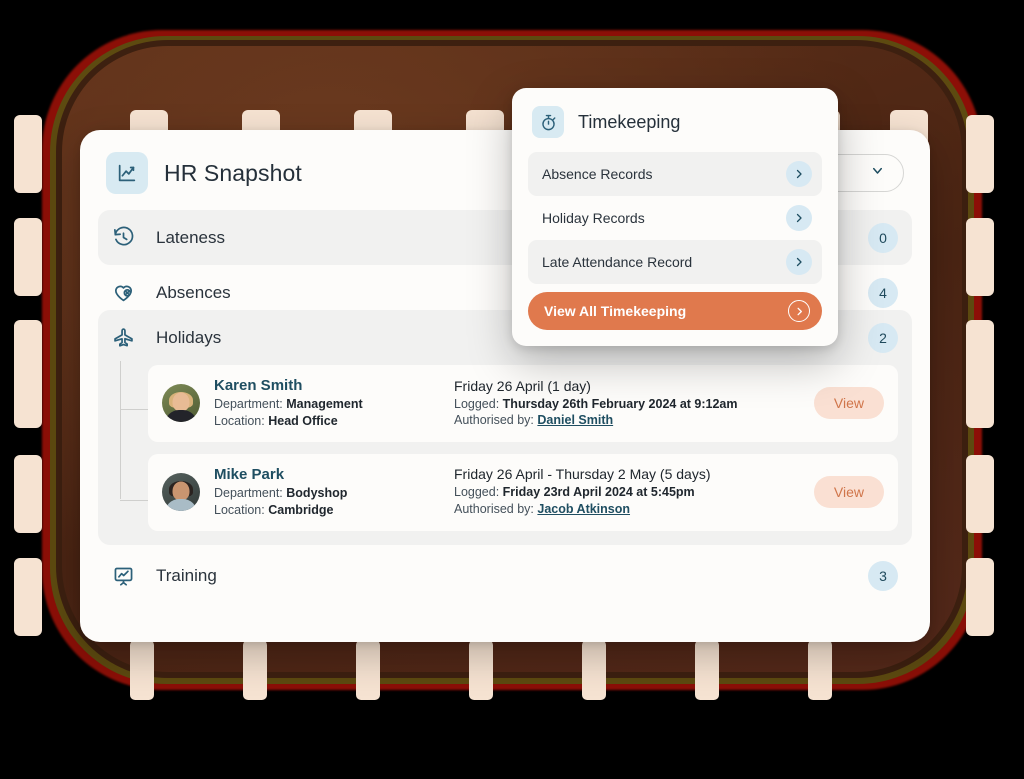 The image size is (1024, 779). I want to click on snapshot-row-training: Training 3, so click(505, 576).